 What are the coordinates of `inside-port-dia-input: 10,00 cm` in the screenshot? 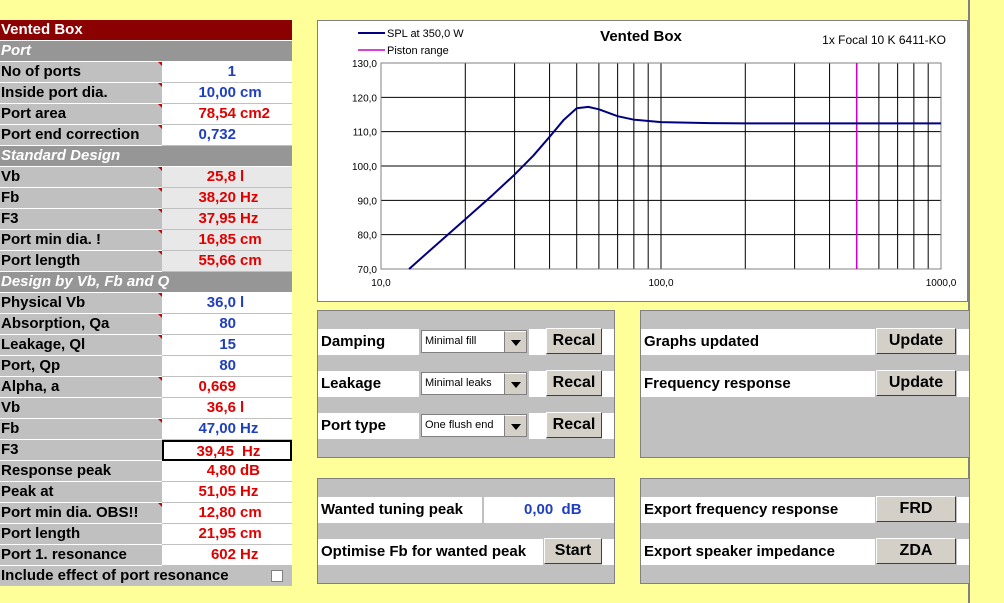 It's located at (227, 93).